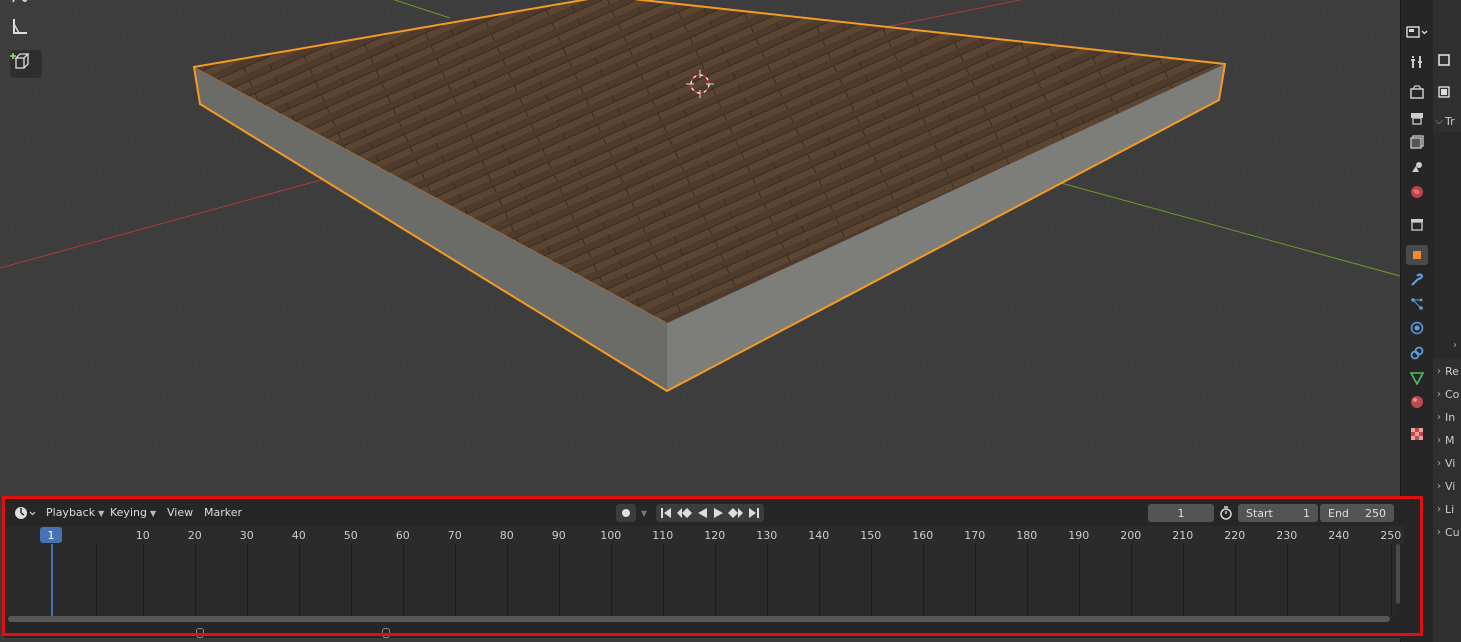 This screenshot has width=1461, height=642. Describe the element at coordinates (246, 535) in the screenshot. I see `ruler-tick-label: 30` at that location.